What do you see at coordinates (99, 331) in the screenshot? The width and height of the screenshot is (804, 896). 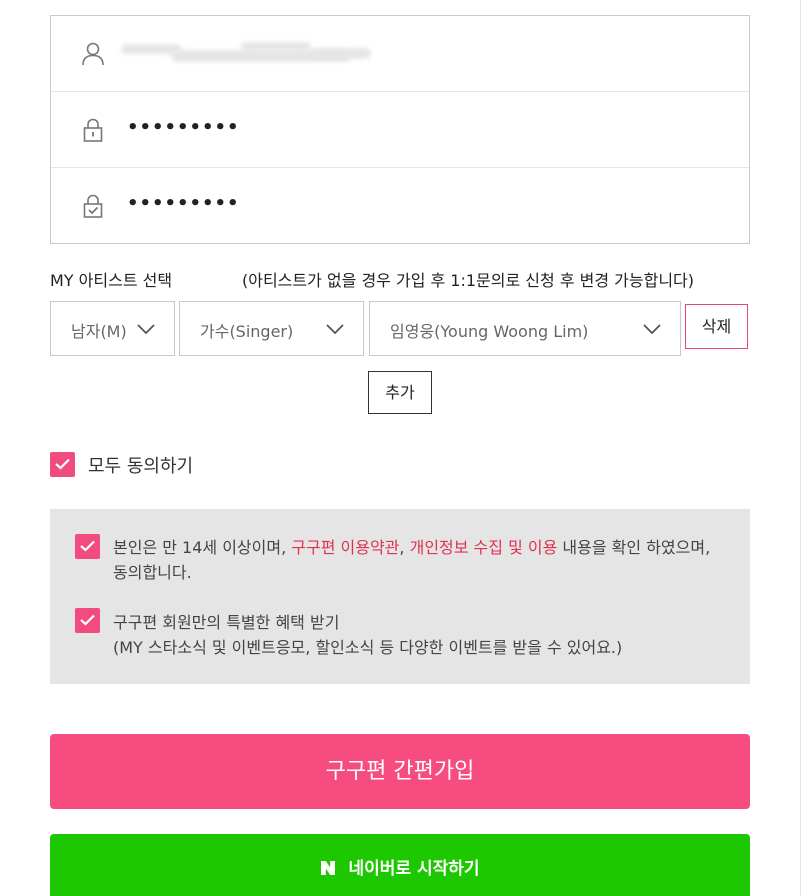 I see `gender-select-value: 남자(M)` at bounding box center [99, 331].